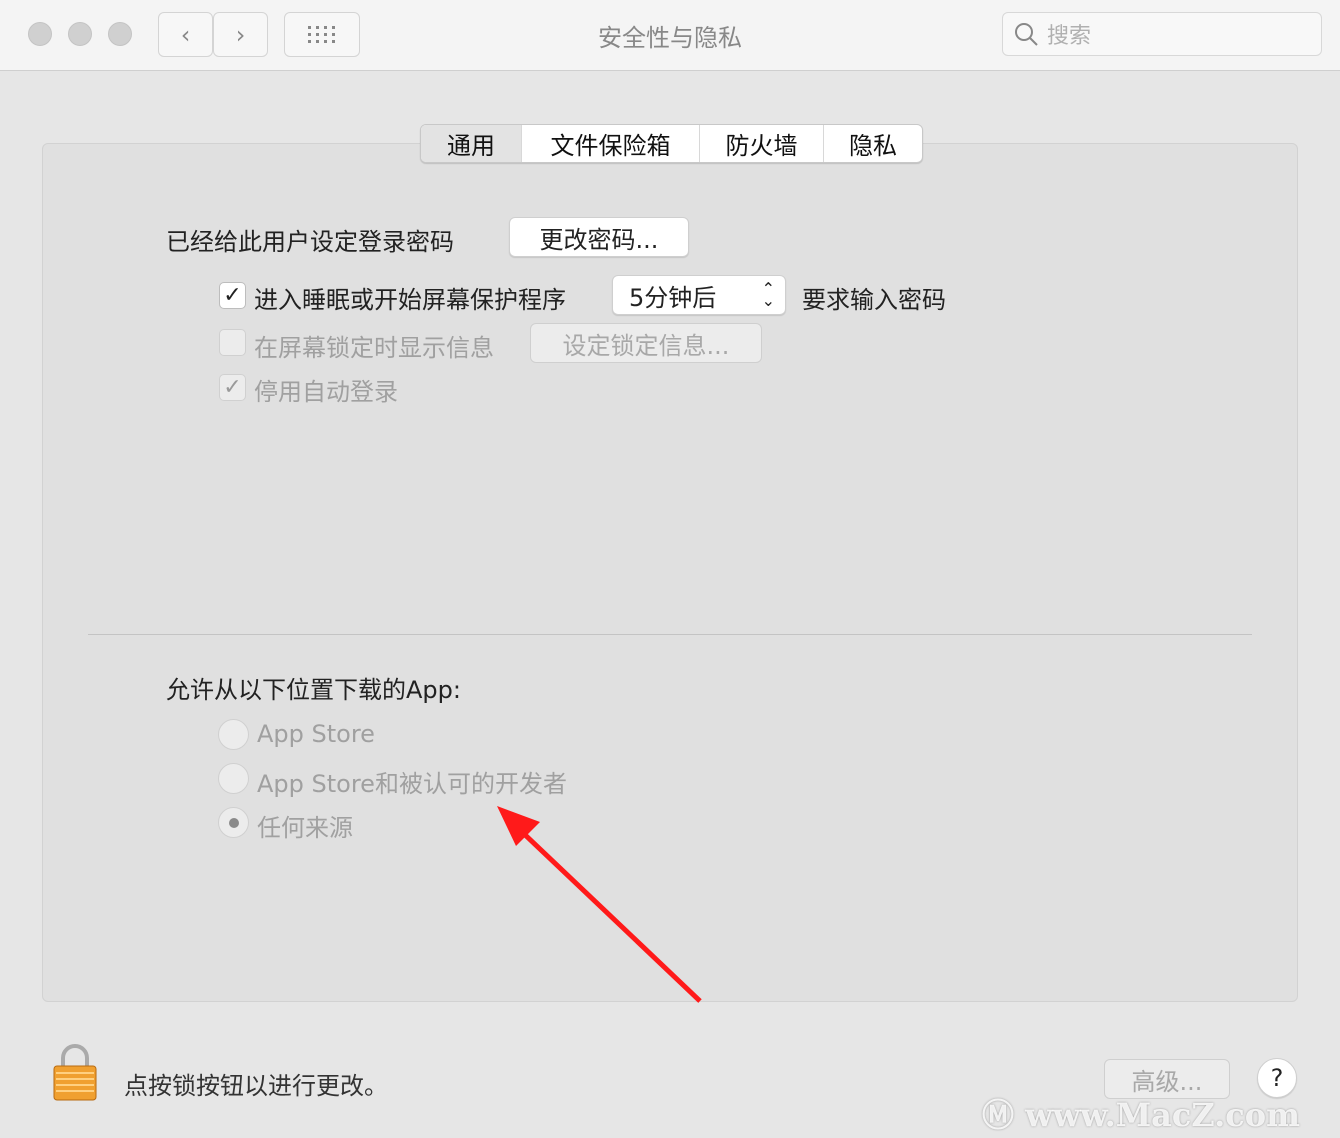 The height and width of the screenshot is (1138, 1340). Describe the element at coordinates (256, 1086) in the screenshot. I see `lock-hint-text: 点按锁按钮以进行更改。` at that location.